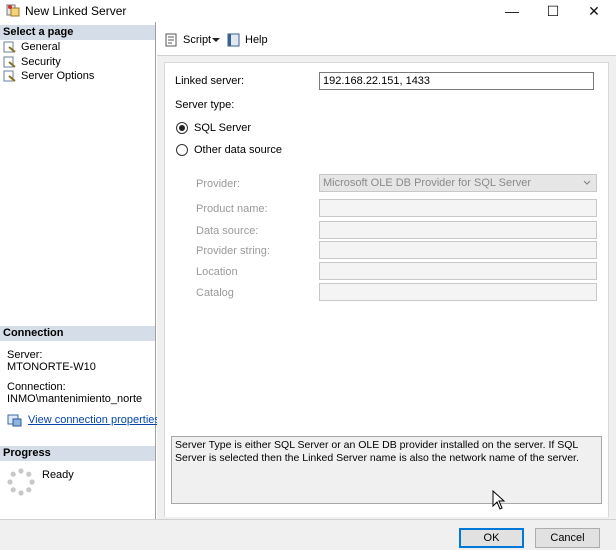 This screenshot has height=550, width=616. What do you see at coordinates (458, 230) in the screenshot?
I see `data-source-input` at bounding box center [458, 230].